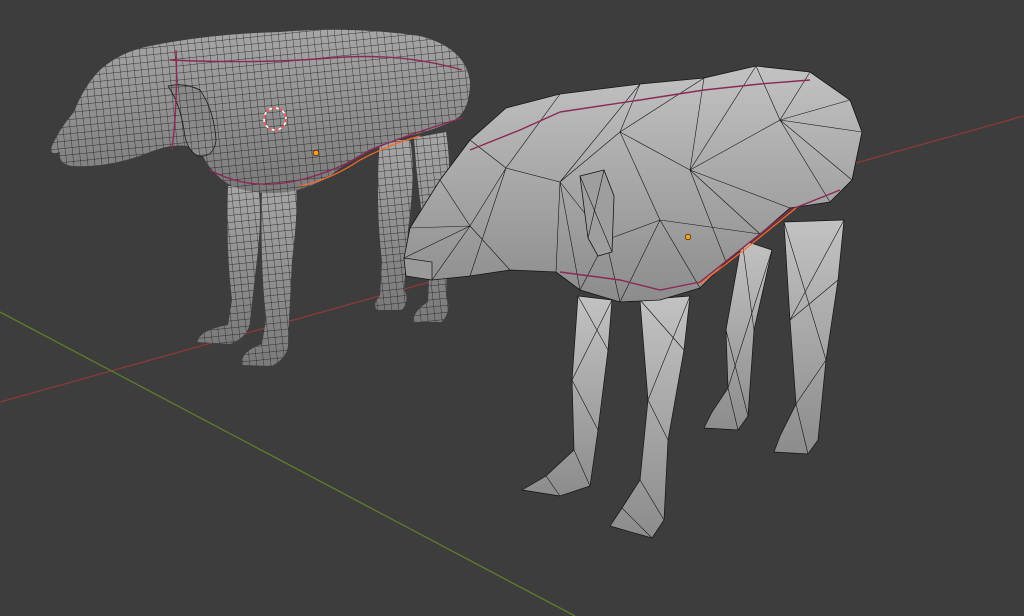  Describe the element at coordinates (566, 396) in the screenshot. I see `lowpoly-dog-front-leg-far` at that location.